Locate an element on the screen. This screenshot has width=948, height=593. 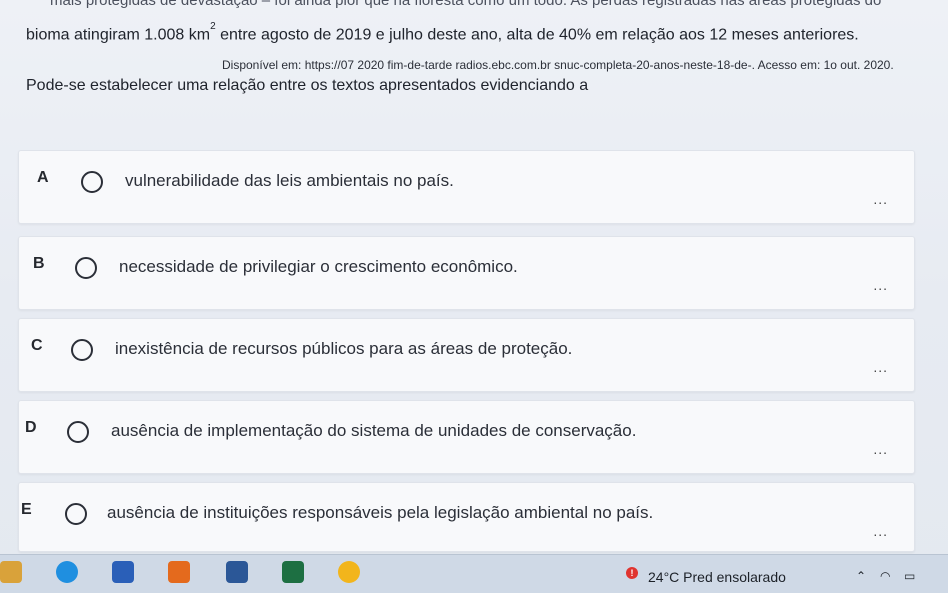
weather-widget: 24°C Pred ensolarado is located at coordinates (717, 577).